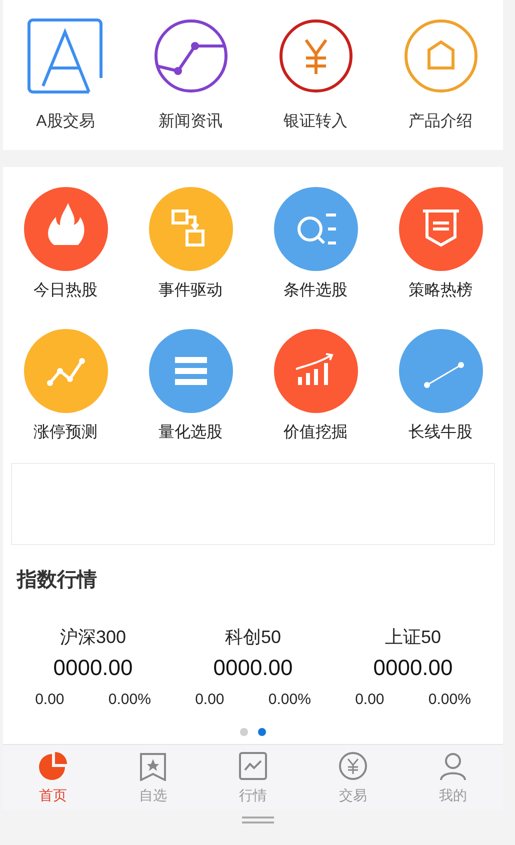 This screenshot has width=515, height=845. I want to click on drag-handle-icon, so click(258, 820).